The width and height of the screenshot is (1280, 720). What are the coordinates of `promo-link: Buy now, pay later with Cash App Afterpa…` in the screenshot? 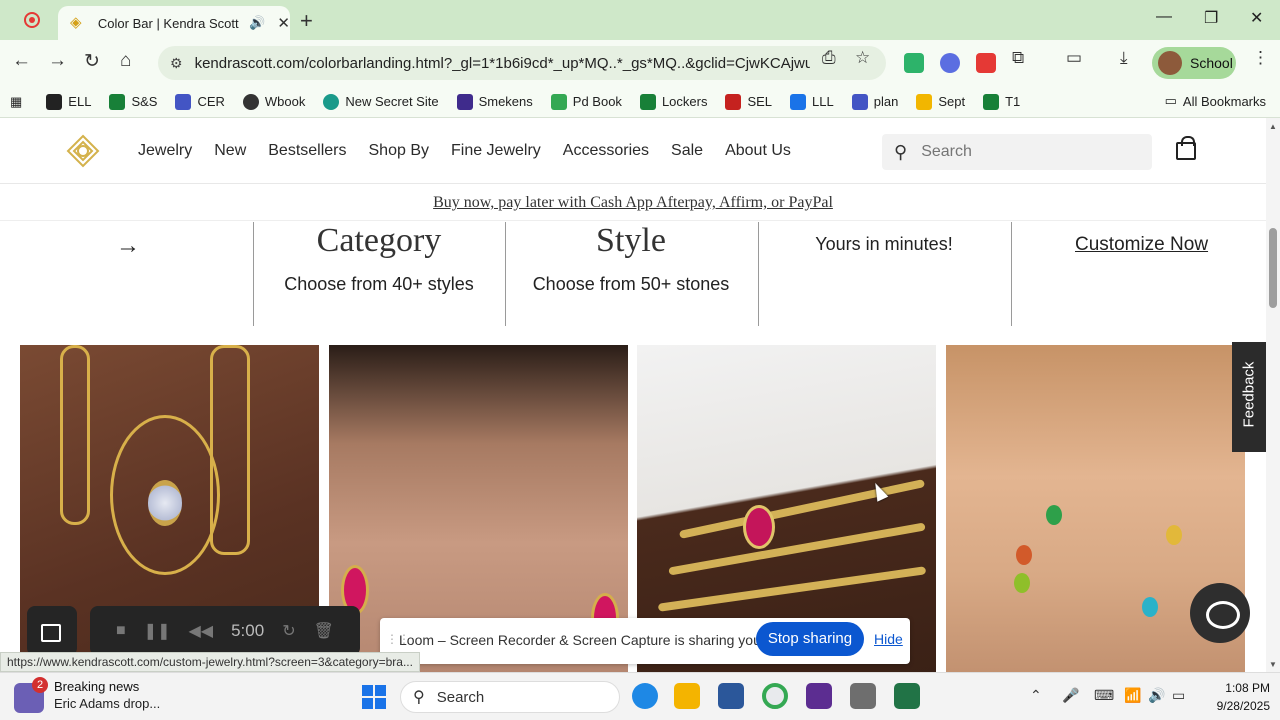 It's located at (633, 202).